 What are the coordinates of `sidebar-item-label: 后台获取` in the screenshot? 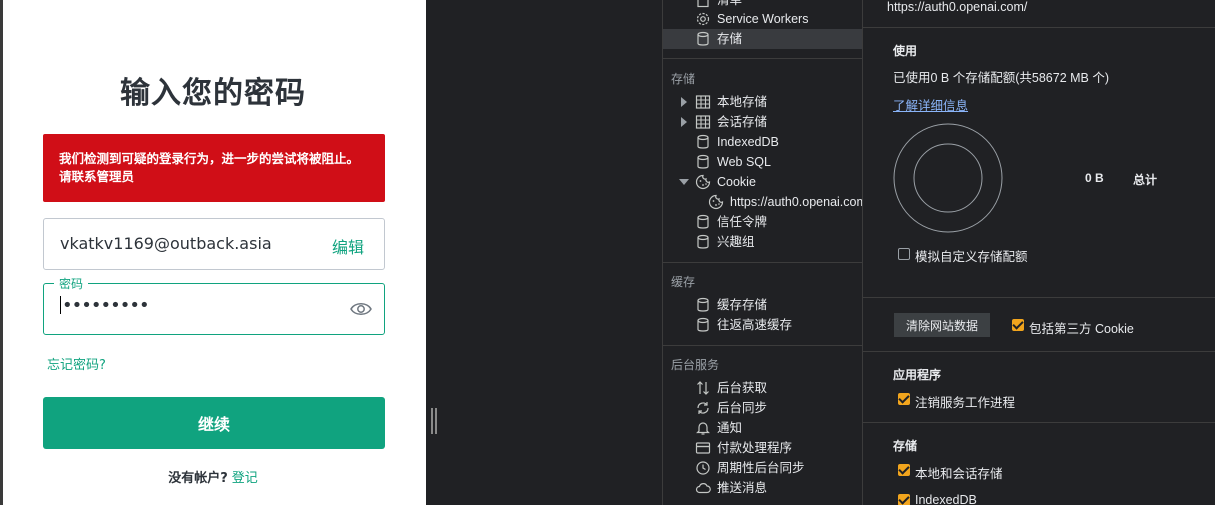 It's located at (742, 388).